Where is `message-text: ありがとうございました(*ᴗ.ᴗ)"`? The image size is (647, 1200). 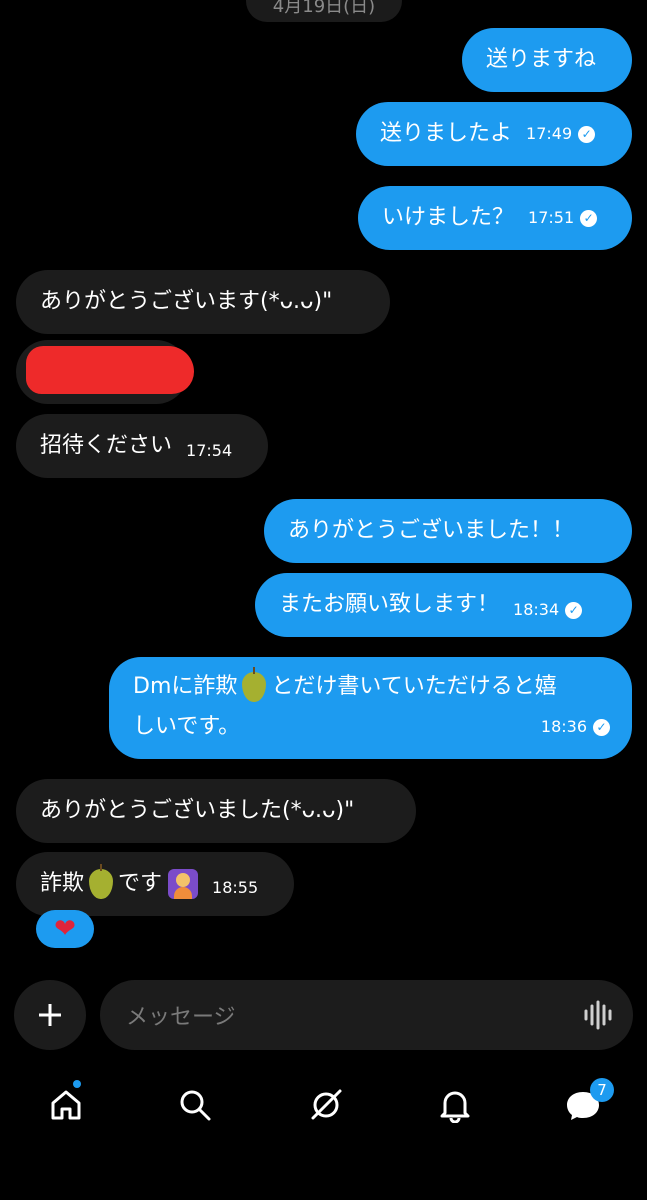
message-text: ありがとうございました(*ᴗ.ᴗ)" is located at coordinates (197, 810).